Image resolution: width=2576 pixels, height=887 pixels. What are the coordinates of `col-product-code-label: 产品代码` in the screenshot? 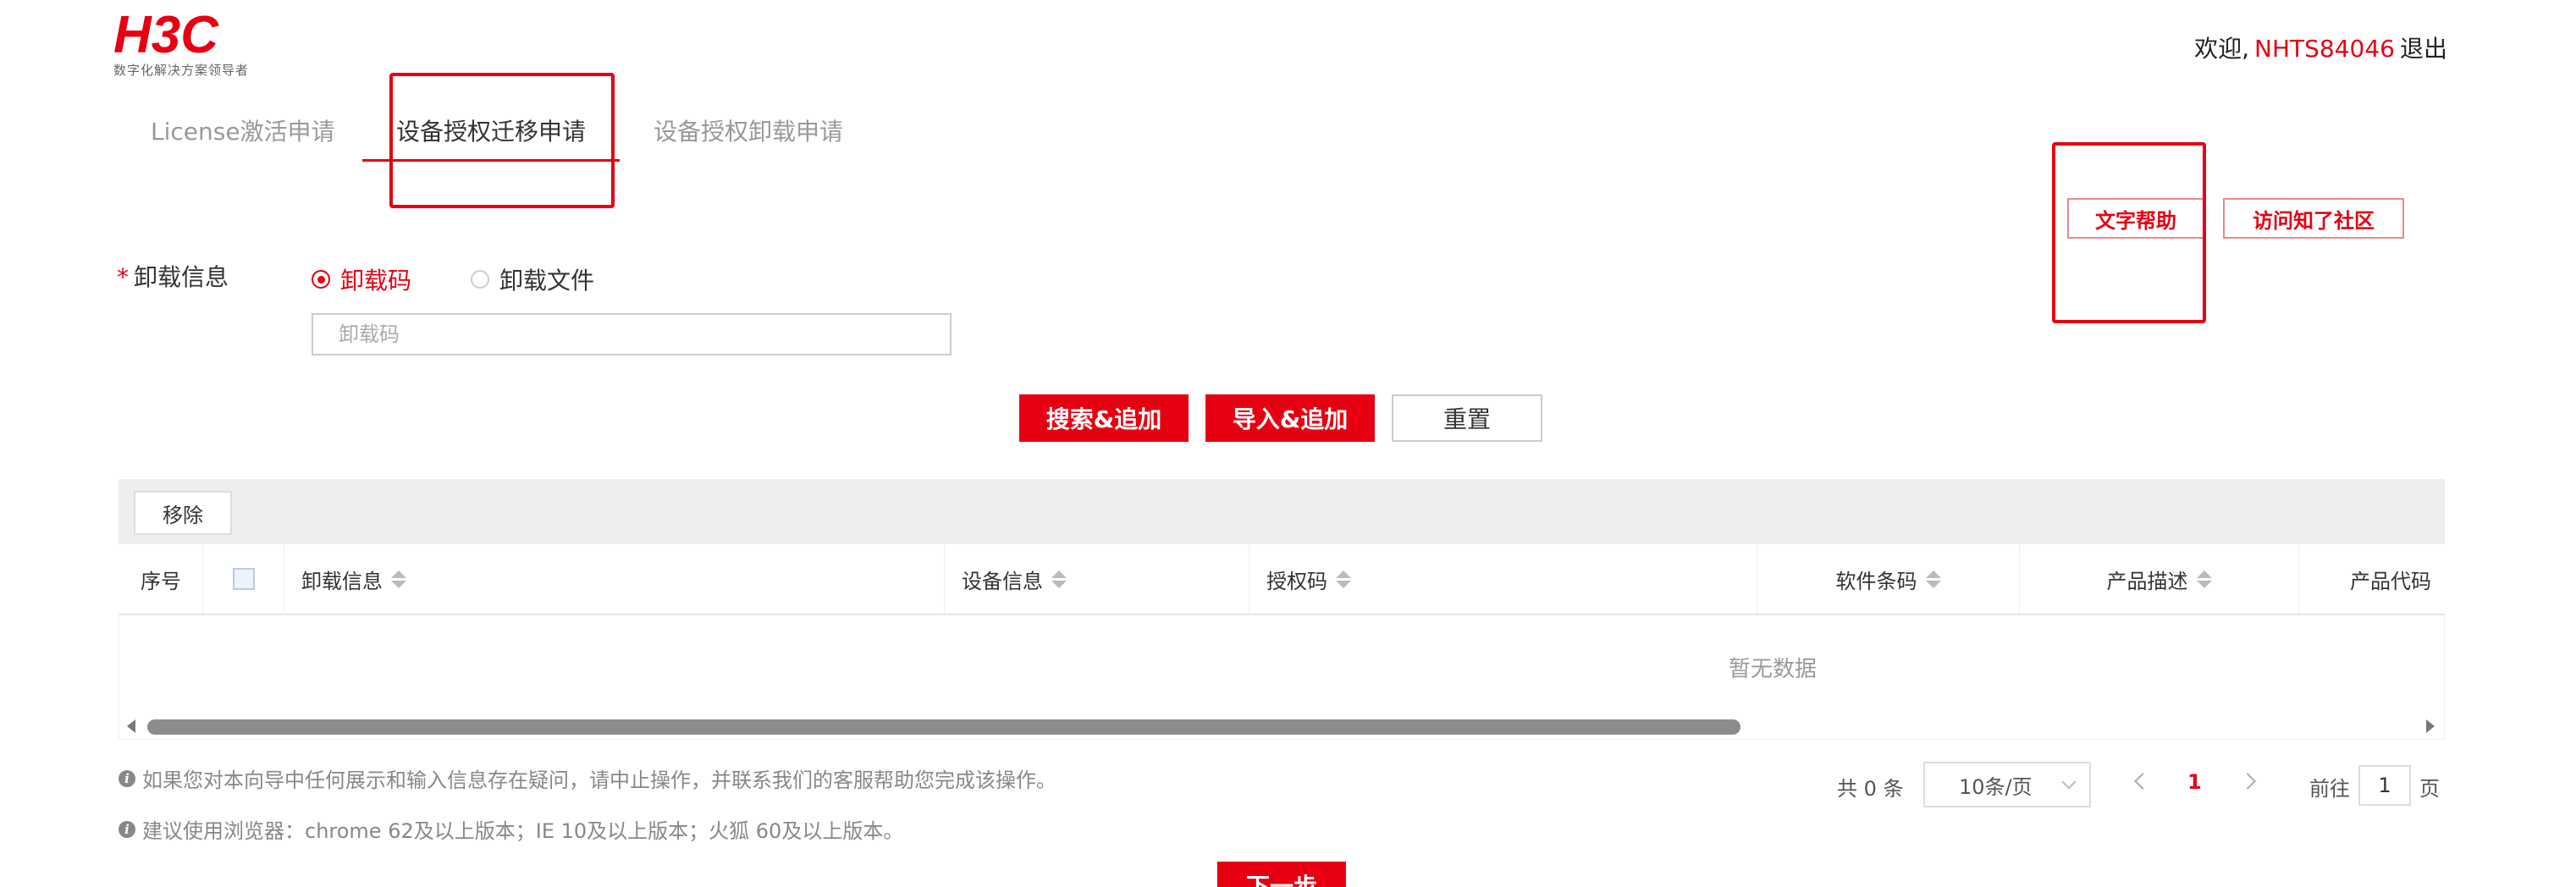 It's located at (2390, 581).